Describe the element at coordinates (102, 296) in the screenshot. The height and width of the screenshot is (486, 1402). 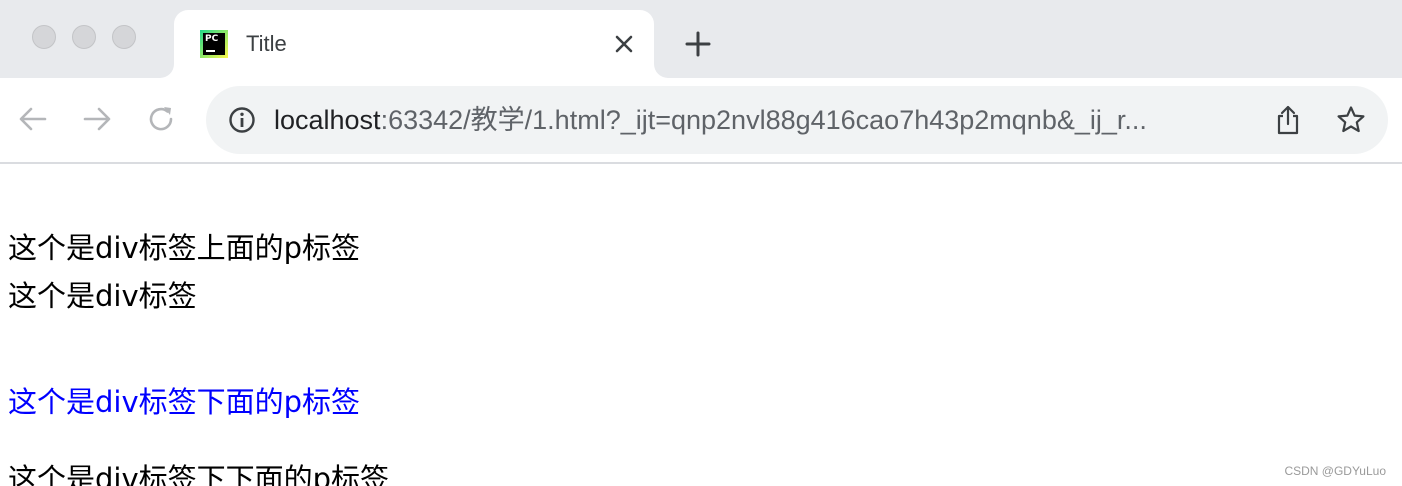
I see `div-text: 这个是div标签` at that location.